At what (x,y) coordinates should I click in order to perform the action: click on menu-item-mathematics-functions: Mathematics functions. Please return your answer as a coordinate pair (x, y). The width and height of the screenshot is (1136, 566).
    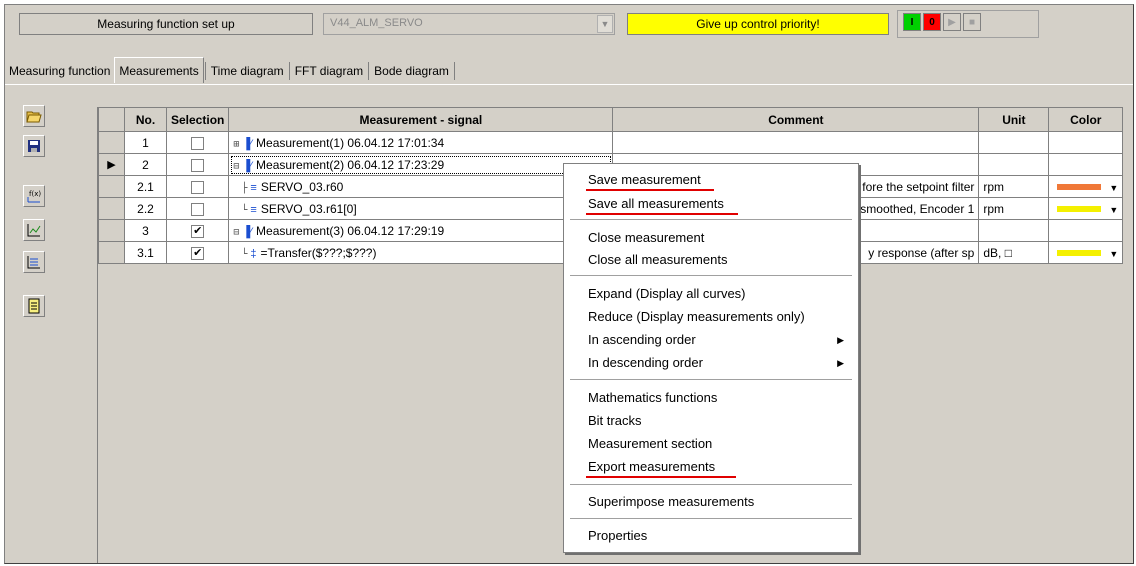
    Looking at the image, I should click on (652, 398).